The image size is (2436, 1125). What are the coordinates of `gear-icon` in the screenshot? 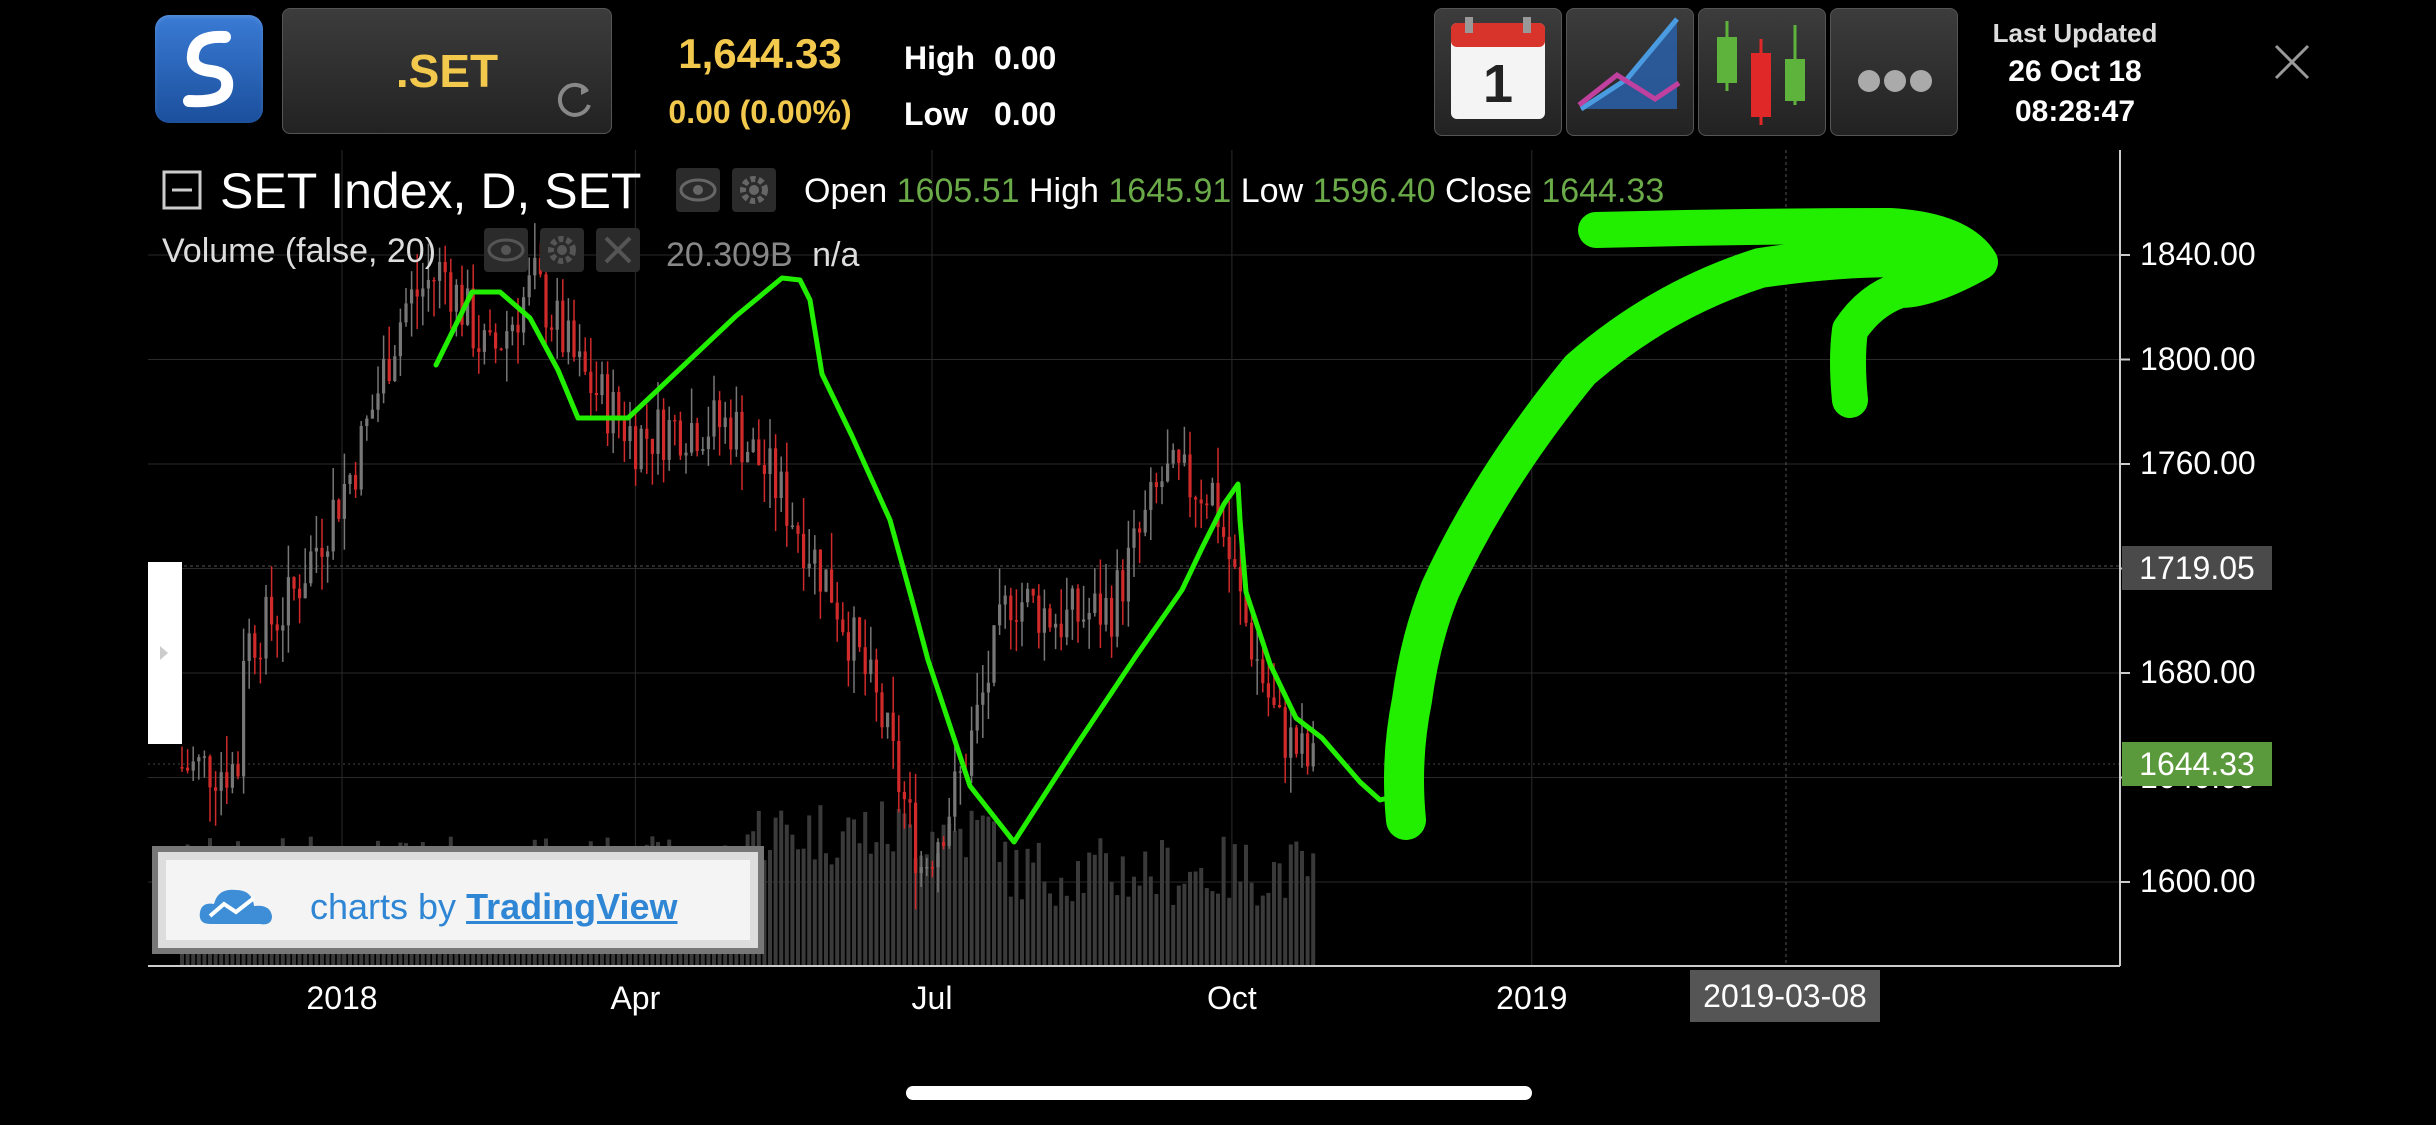 It's located at (562, 250).